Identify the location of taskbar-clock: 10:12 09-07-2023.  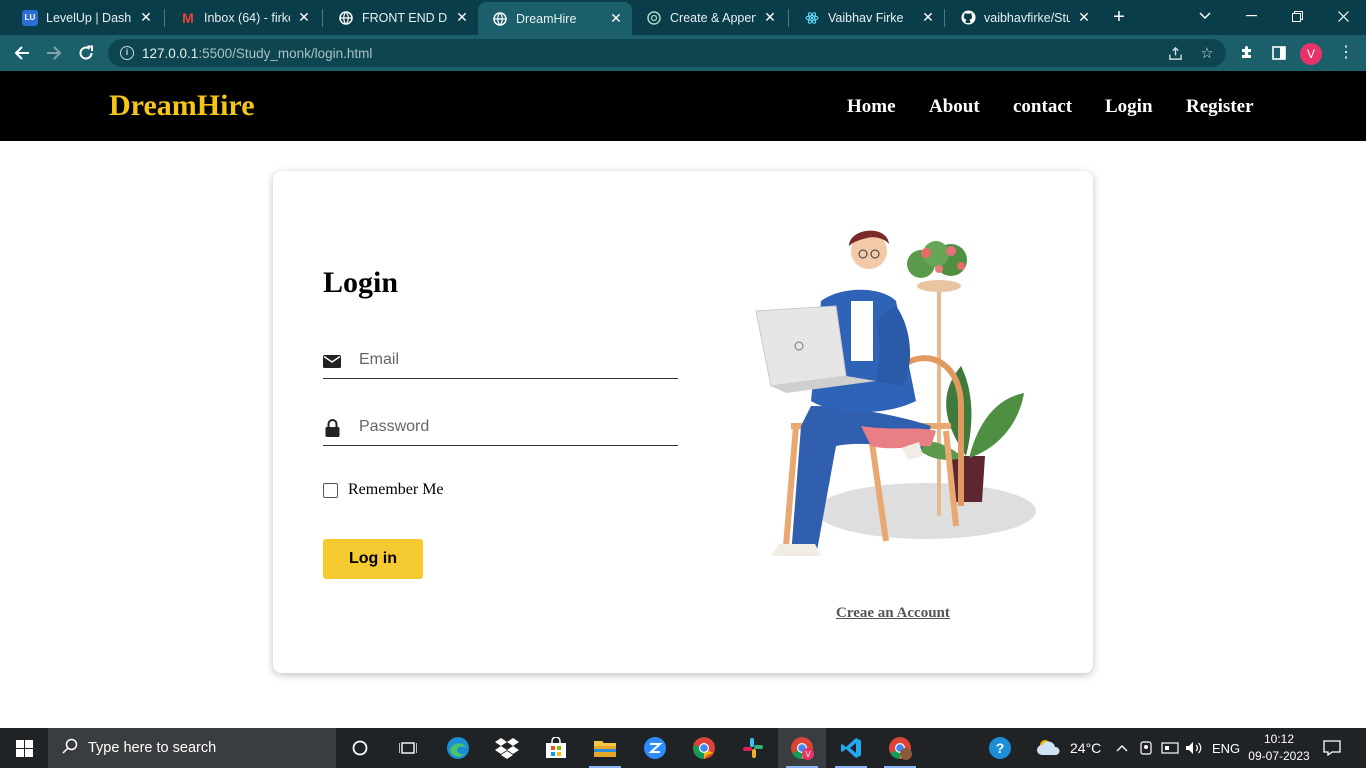
(1279, 748).